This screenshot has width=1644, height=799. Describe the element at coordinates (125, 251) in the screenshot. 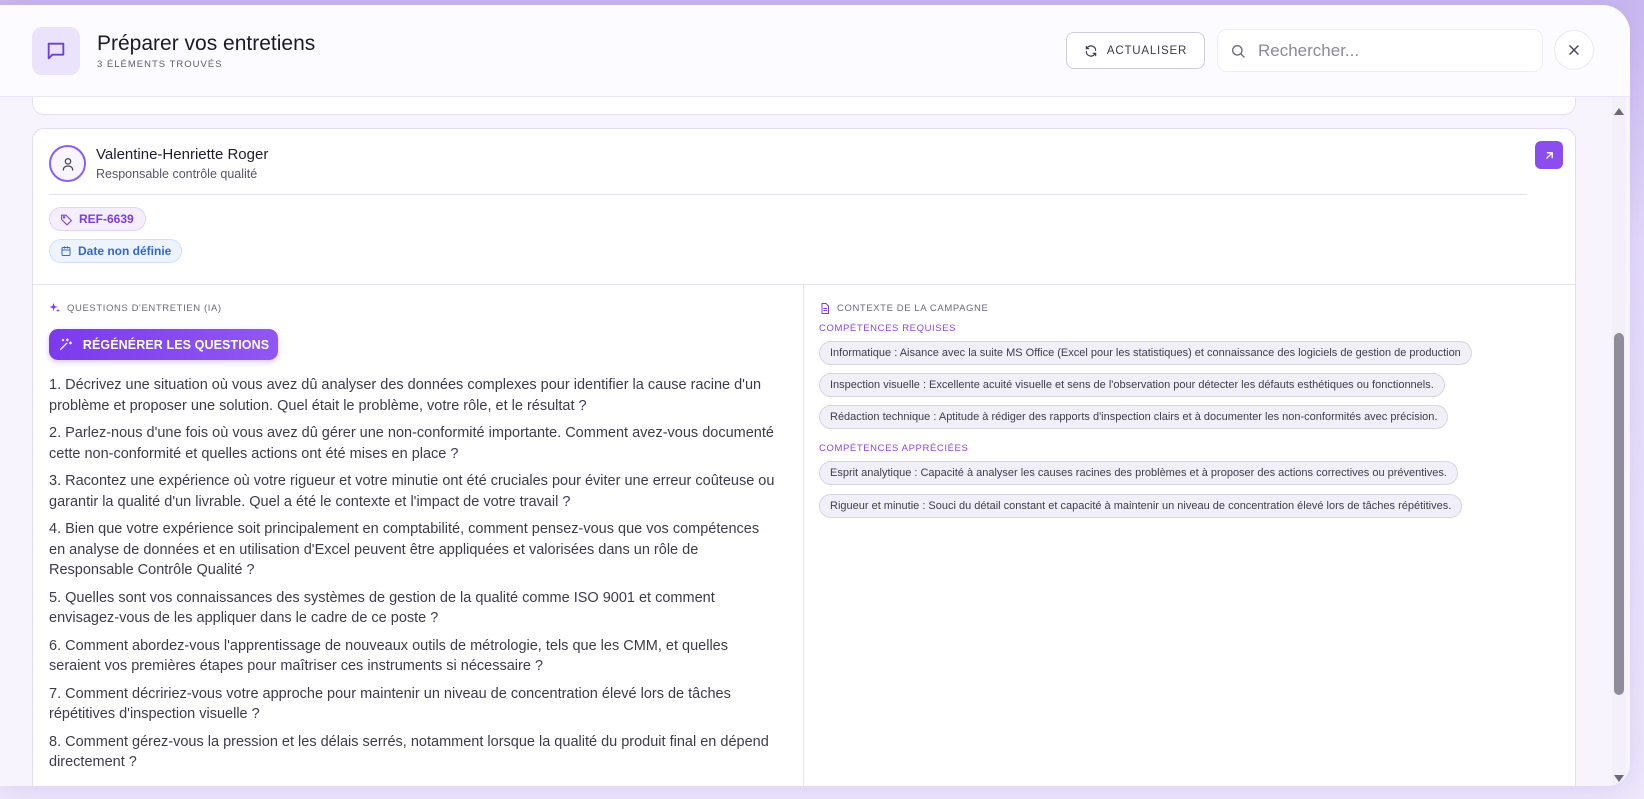

I see `date-text: Date non définie` at that location.